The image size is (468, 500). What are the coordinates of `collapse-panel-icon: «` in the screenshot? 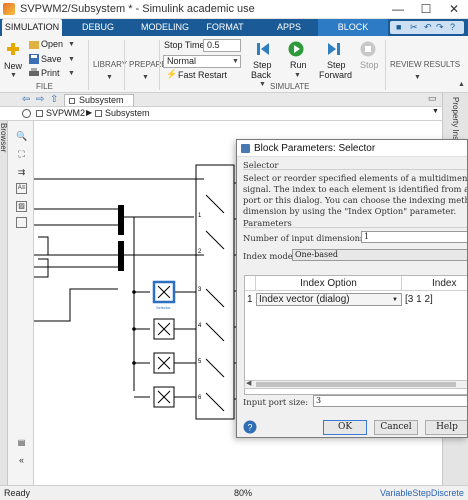 It's located at (21, 460).